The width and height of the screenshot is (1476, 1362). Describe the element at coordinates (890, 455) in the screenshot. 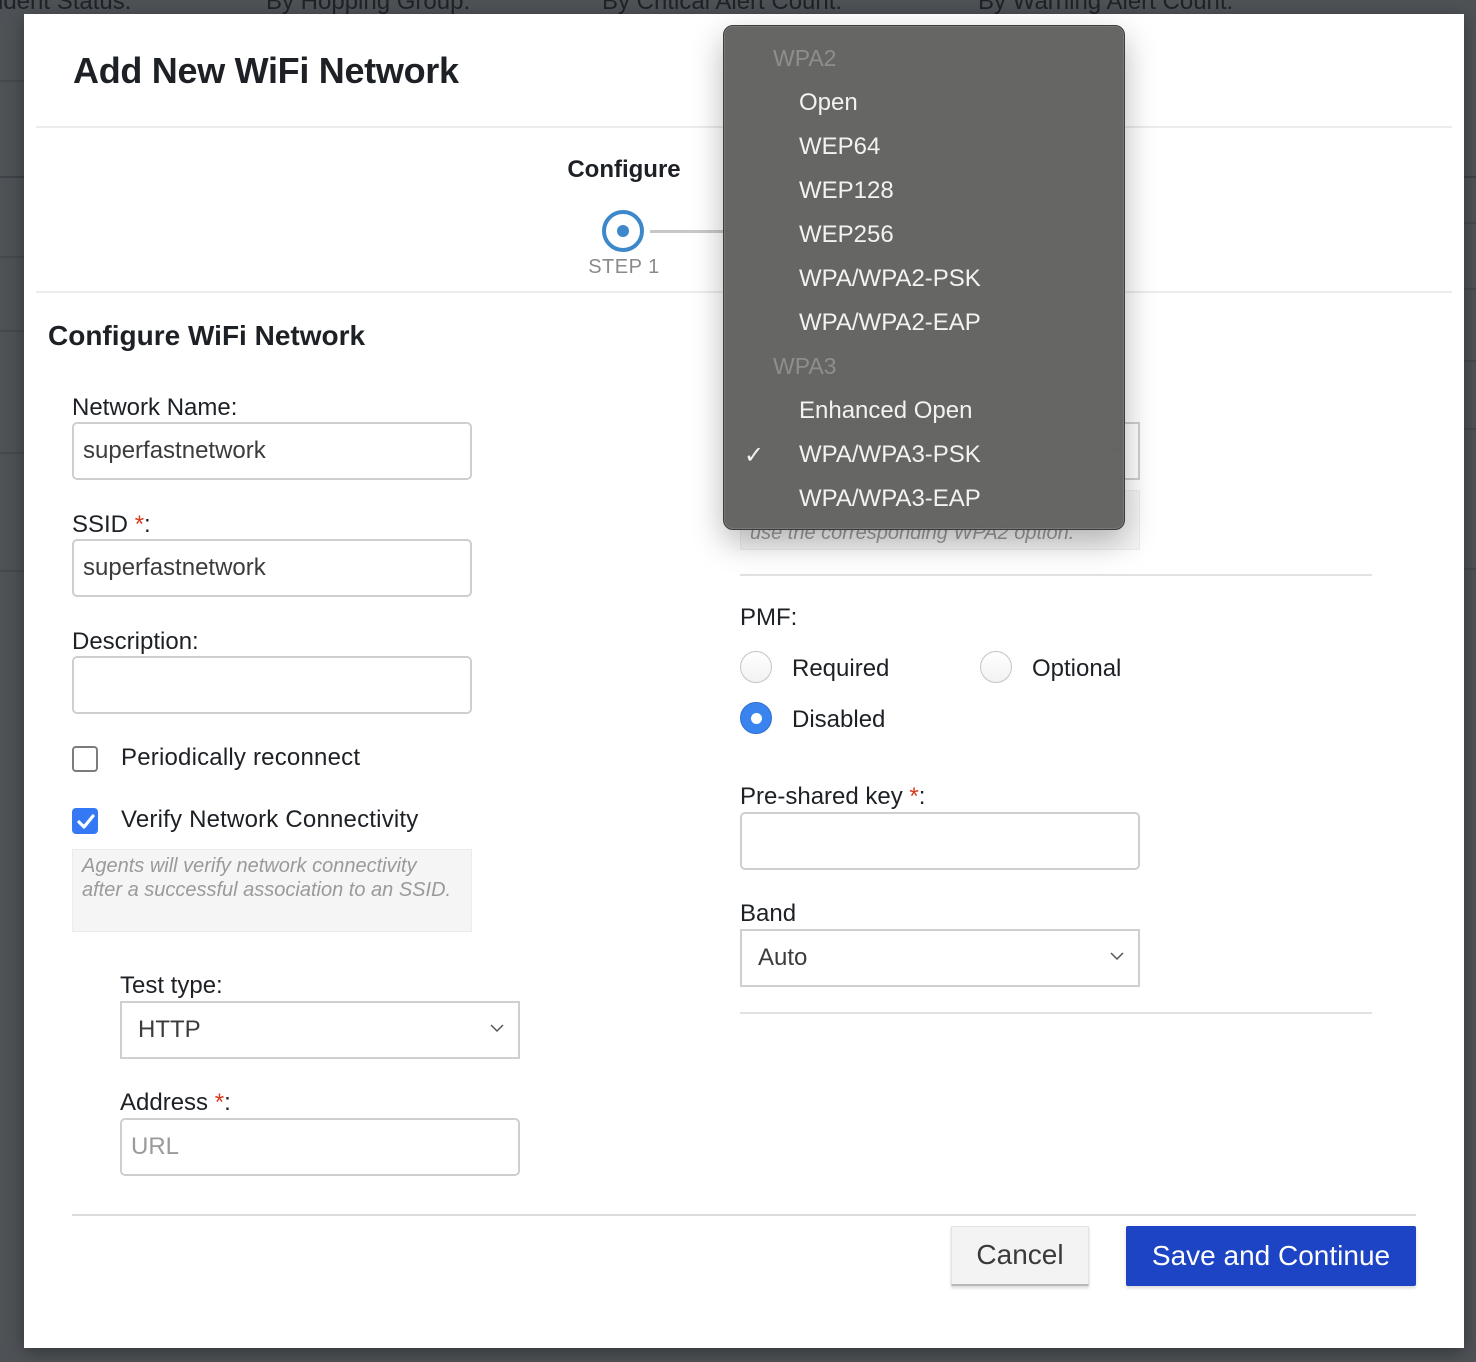

I see `dropdown-option-wpa-wpa3-psk: WPA/WPA3-PSK` at that location.